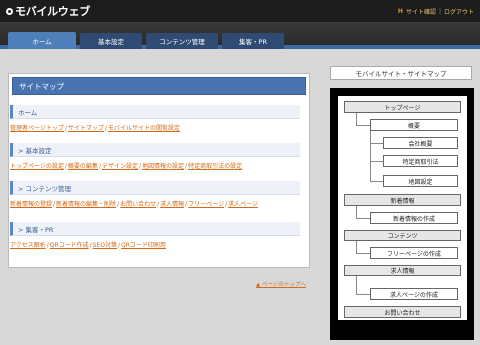 This screenshot has width=480, height=345. Describe the element at coordinates (83, 166) in the screenshot. I see `link-overview-edit: 概要の編集` at that location.